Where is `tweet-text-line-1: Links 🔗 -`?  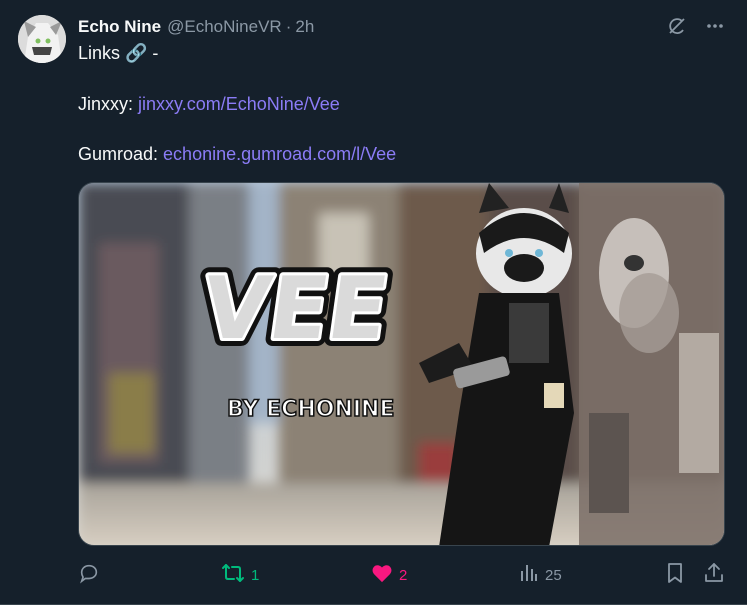 tweet-text-line-1: Links 🔗 - is located at coordinates (118, 53).